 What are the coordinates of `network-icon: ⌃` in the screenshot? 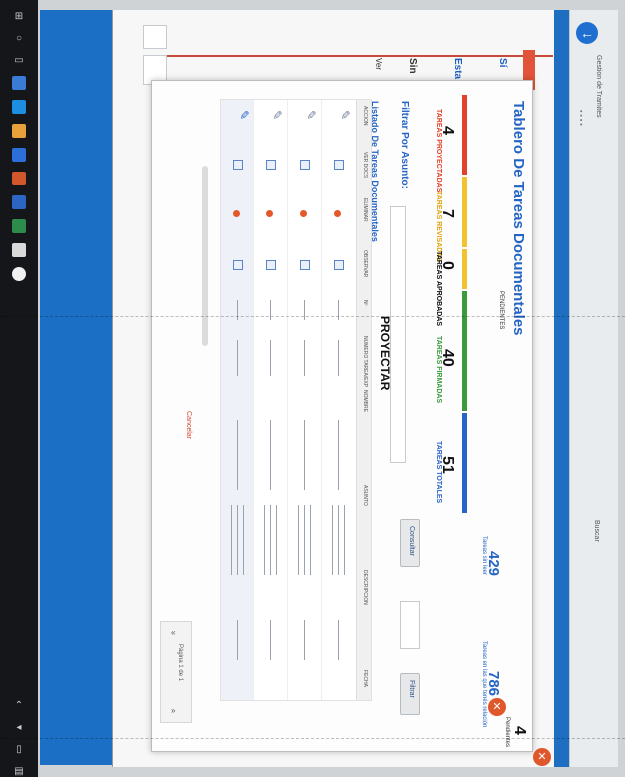 It's located at (19, 706).